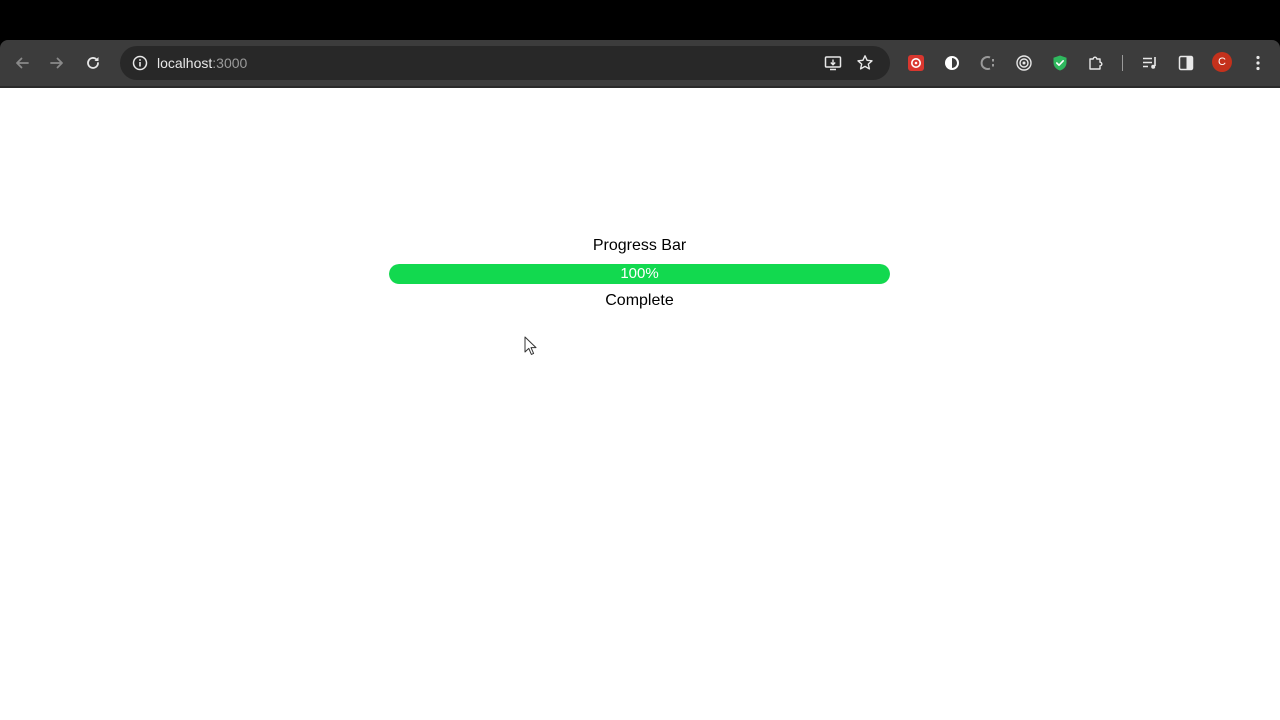 The image size is (1280, 720). I want to click on side-panel-icon, so click(1186, 63).